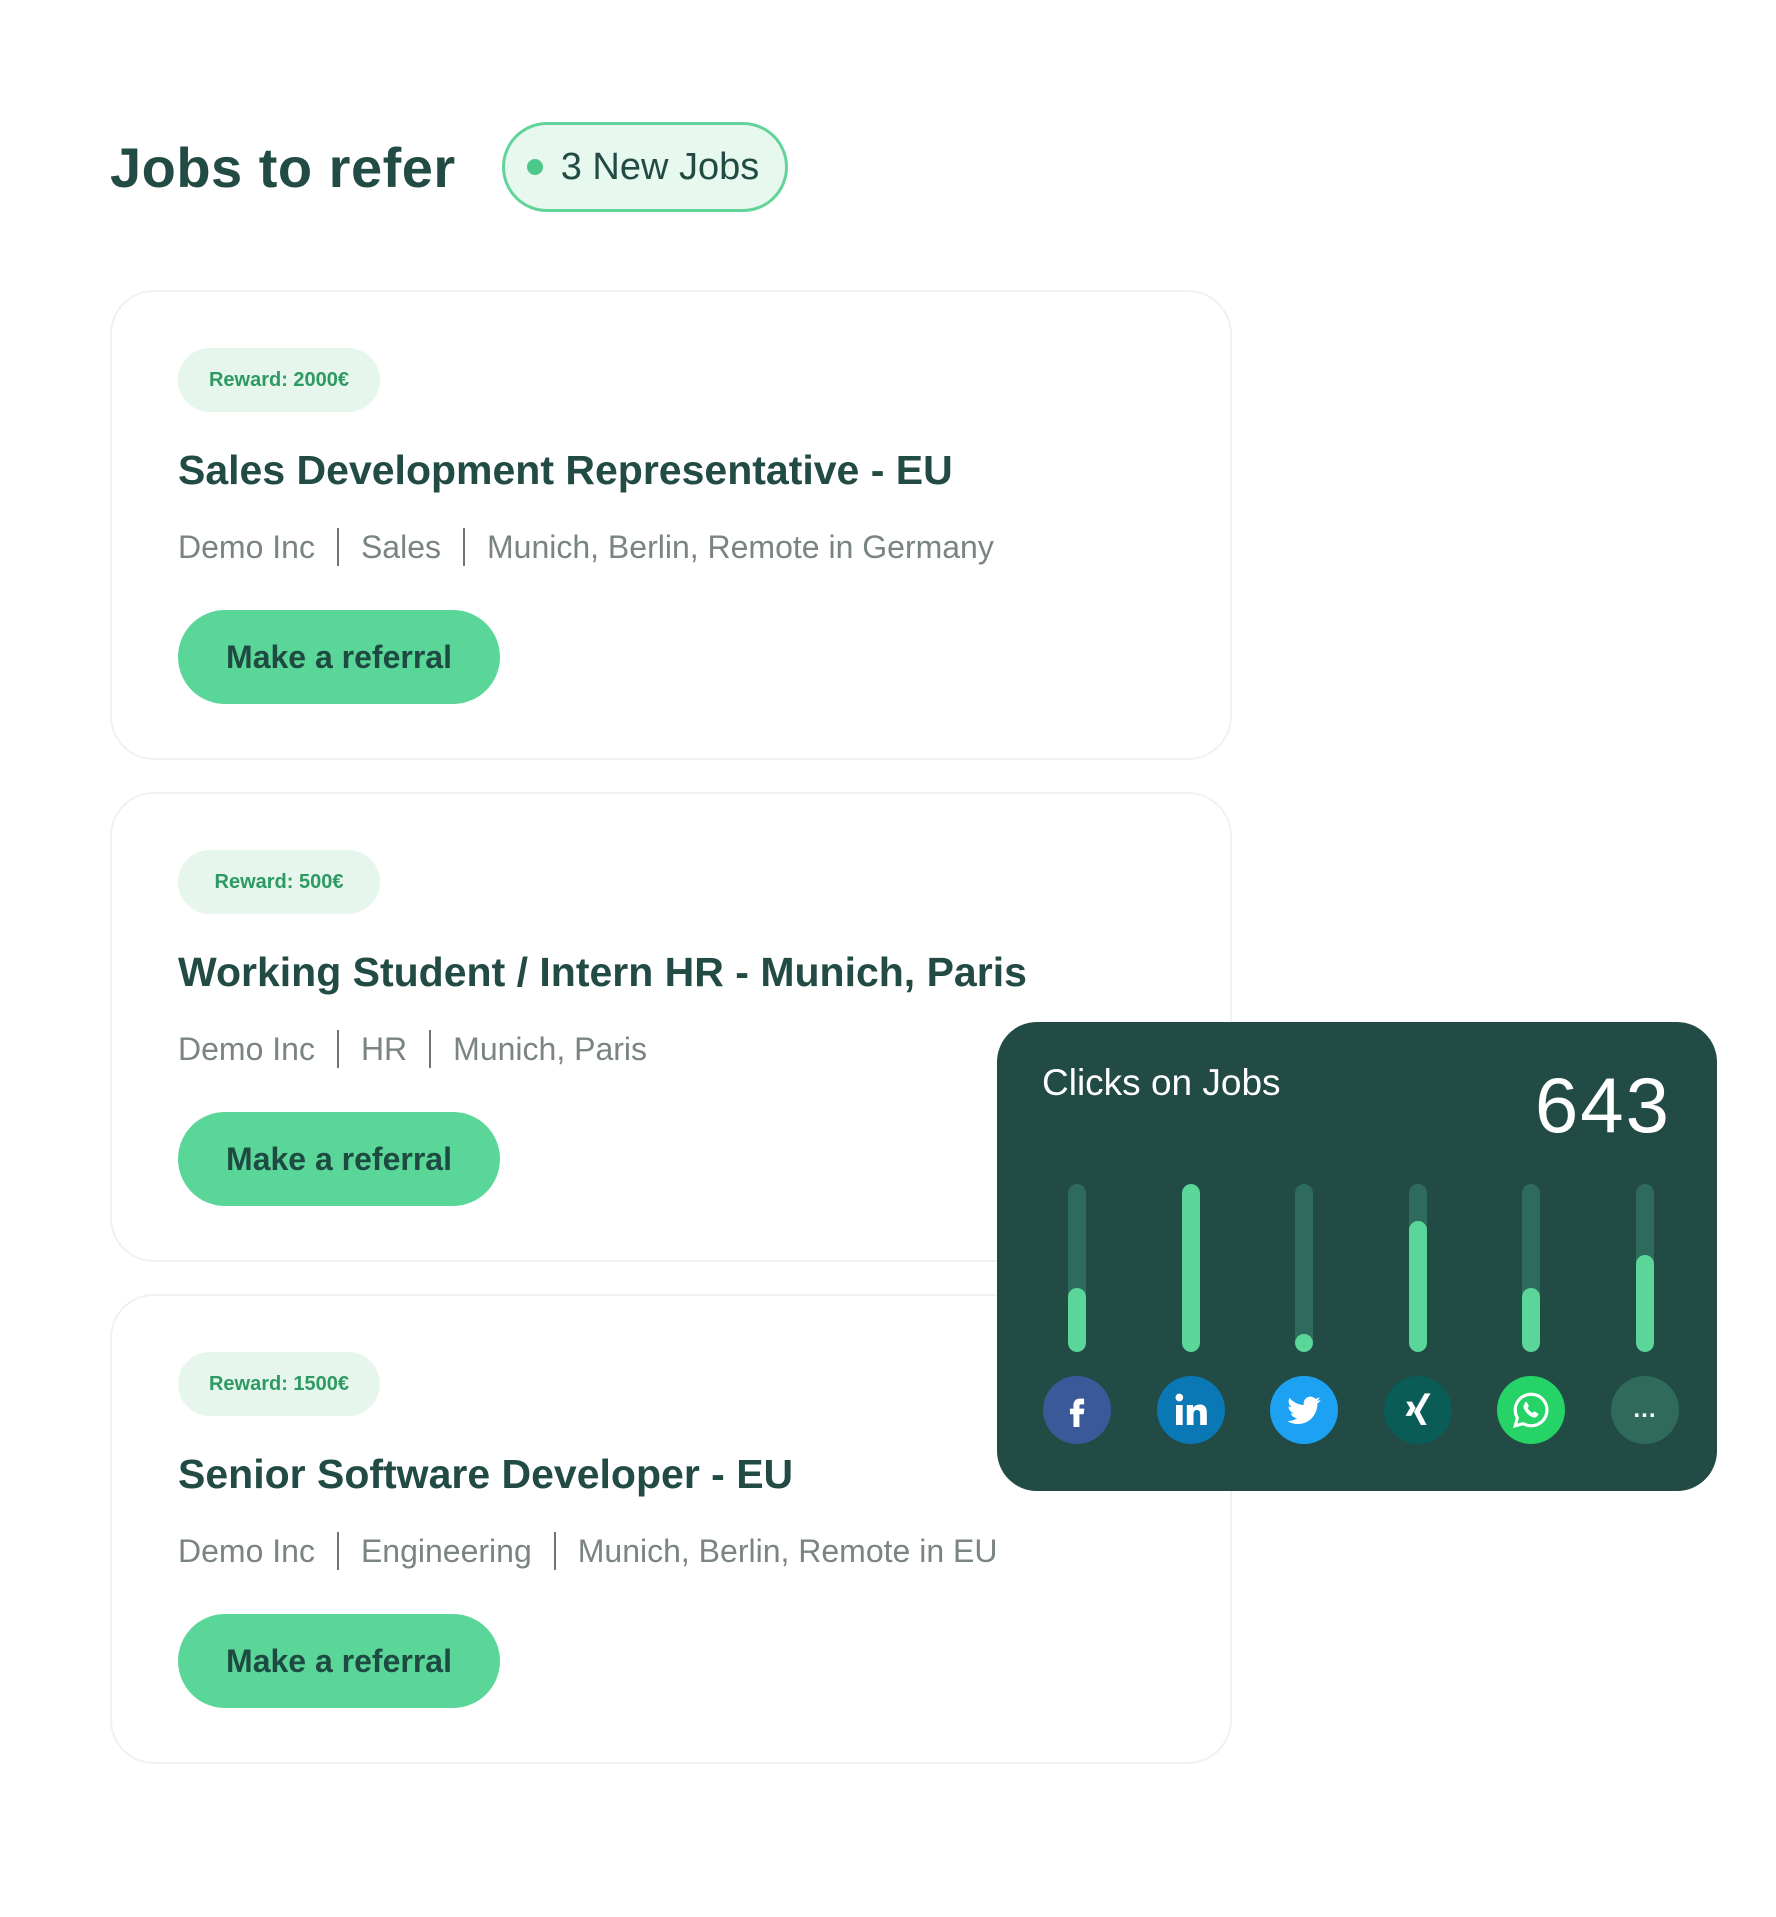  What do you see at coordinates (550, 1048) in the screenshot?
I see `job-locations: Munich, Paris` at bounding box center [550, 1048].